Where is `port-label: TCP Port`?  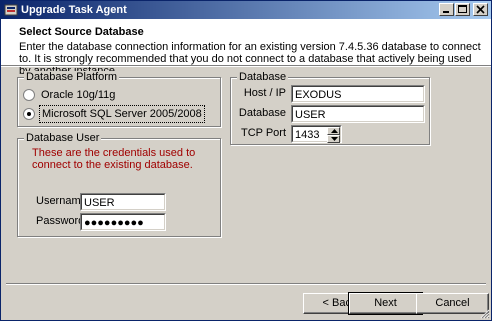
port-label: TCP Port is located at coordinates (263, 133).